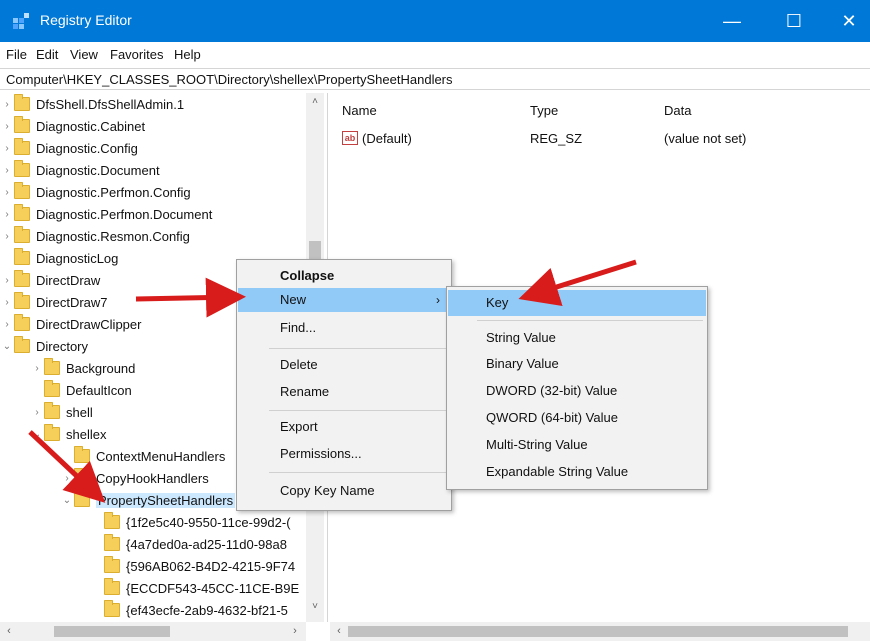 This screenshot has height=641, width=870. What do you see at coordinates (435, 21) in the screenshot?
I see `title-bar: Registry Editor — ☐ ✕` at bounding box center [435, 21].